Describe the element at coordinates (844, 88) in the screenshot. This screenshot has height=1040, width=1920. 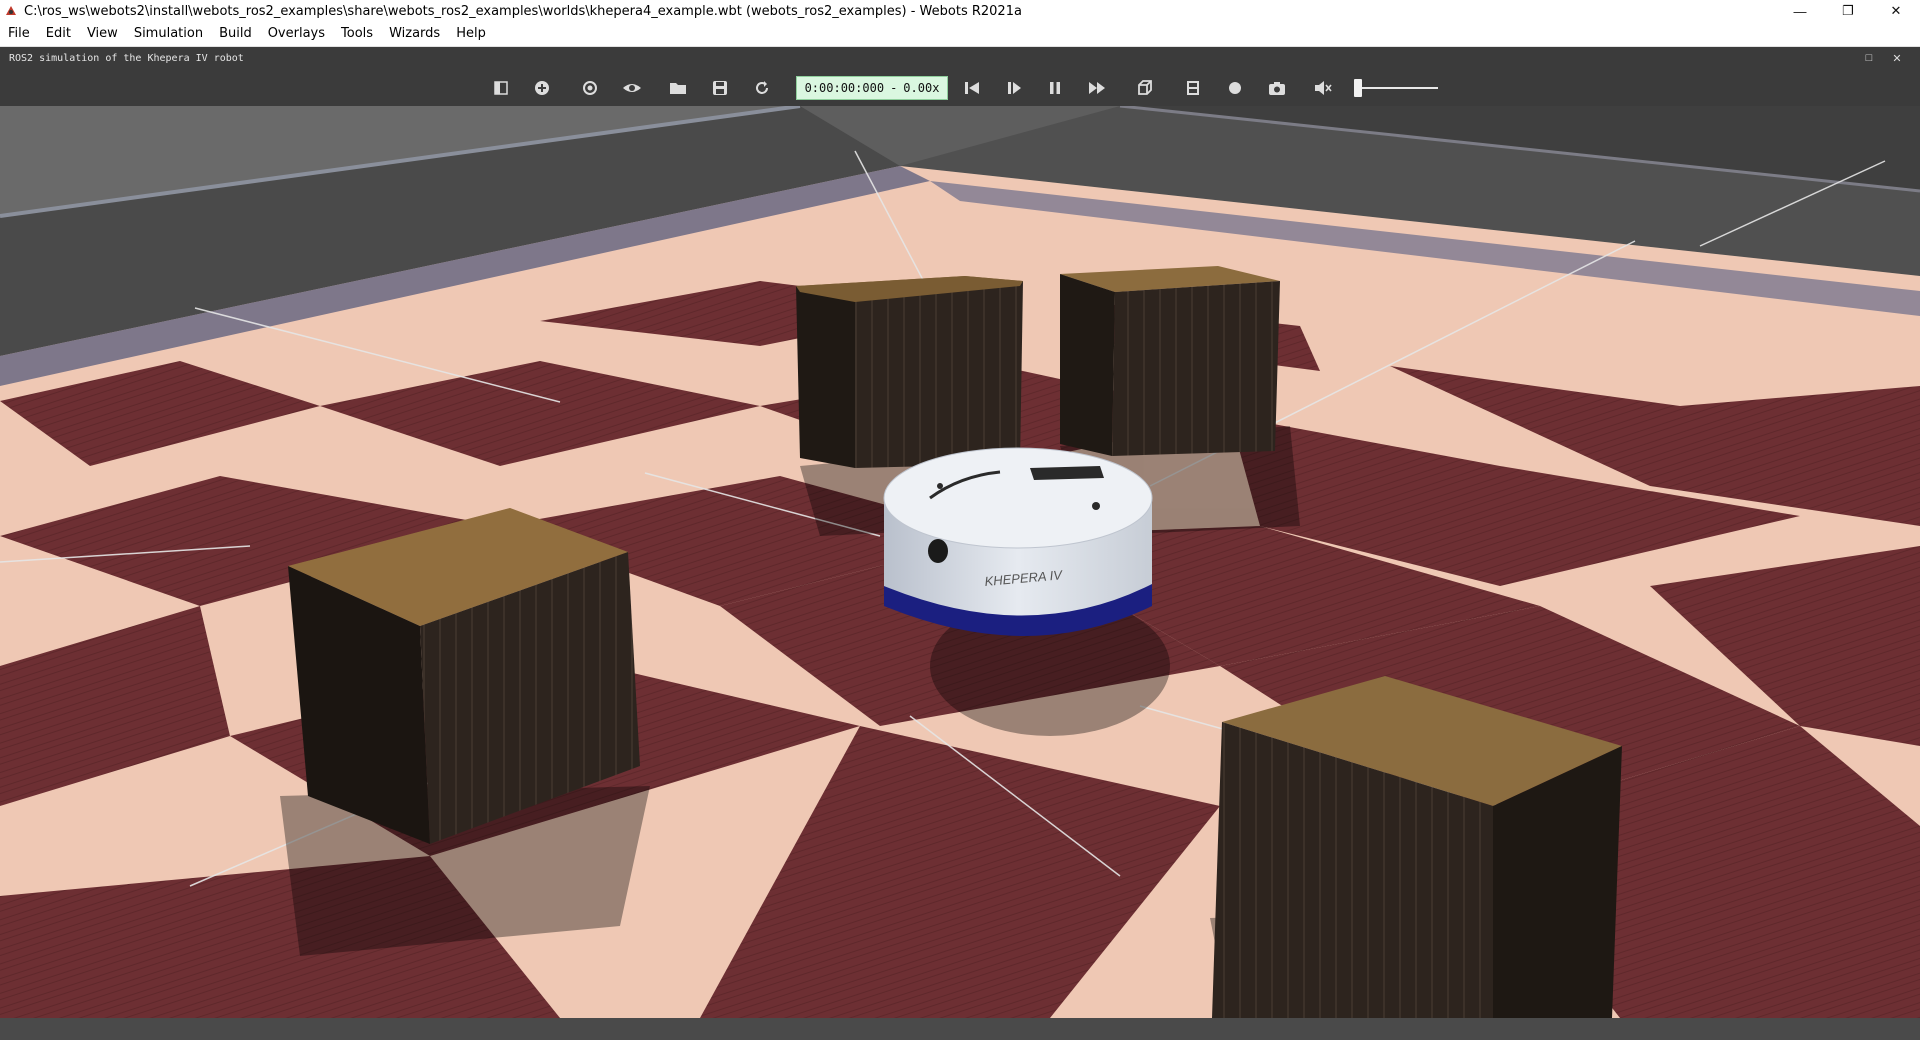
I see `simulation-time: 0:00:00:000` at that location.